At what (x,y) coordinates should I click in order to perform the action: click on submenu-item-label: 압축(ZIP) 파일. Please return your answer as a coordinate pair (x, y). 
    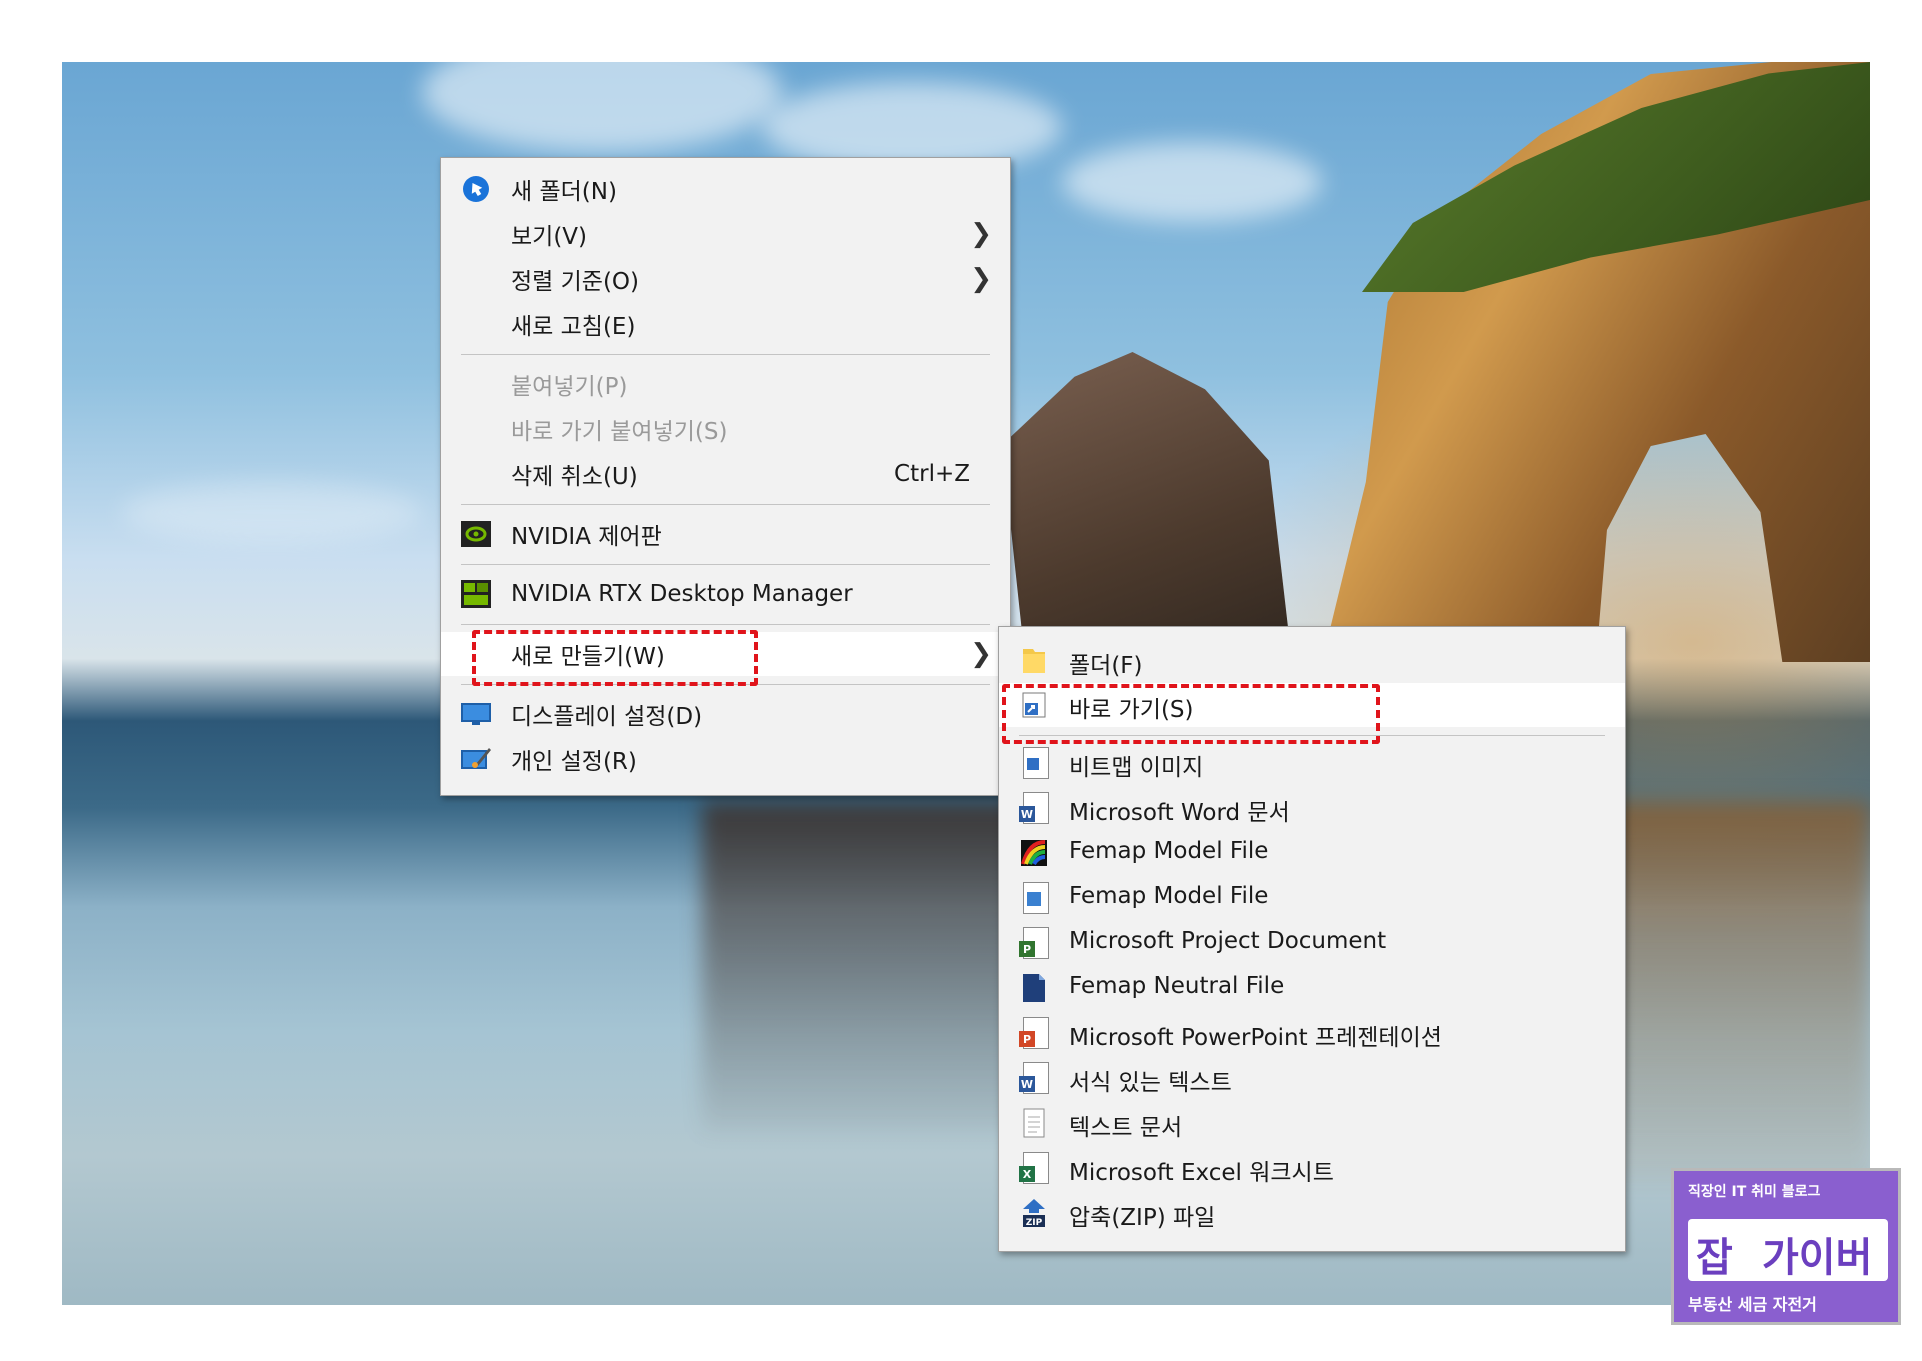
    Looking at the image, I should click on (1142, 1218).